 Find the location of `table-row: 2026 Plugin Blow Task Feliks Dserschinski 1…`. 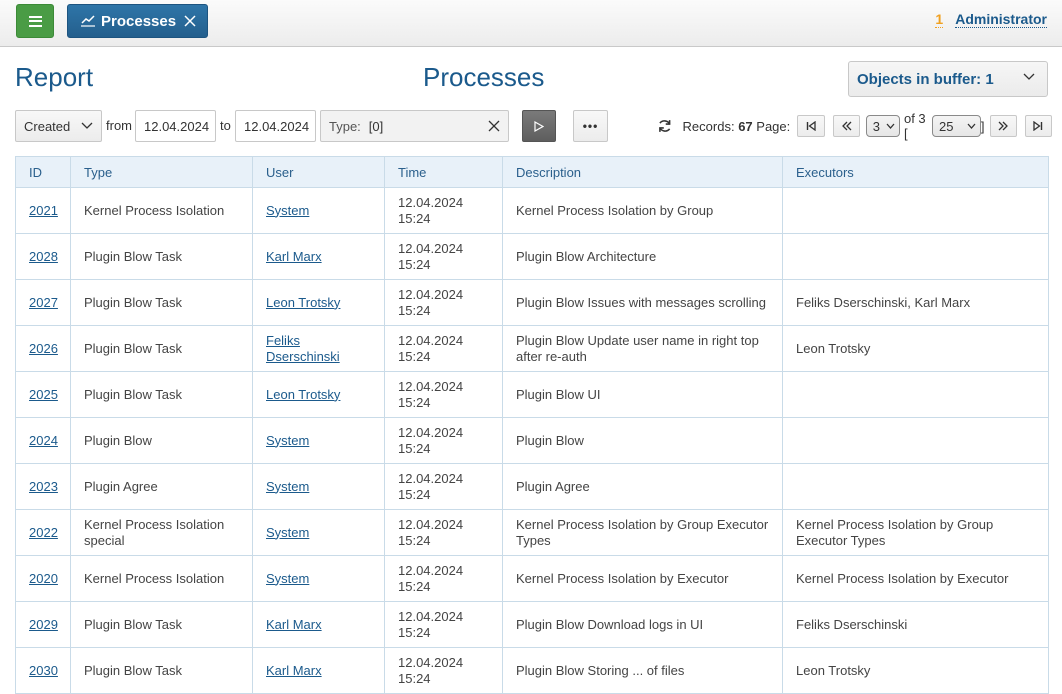

table-row: 2026 Plugin Blow Task Feliks Dserschinski 1… is located at coordinates (532, 348).